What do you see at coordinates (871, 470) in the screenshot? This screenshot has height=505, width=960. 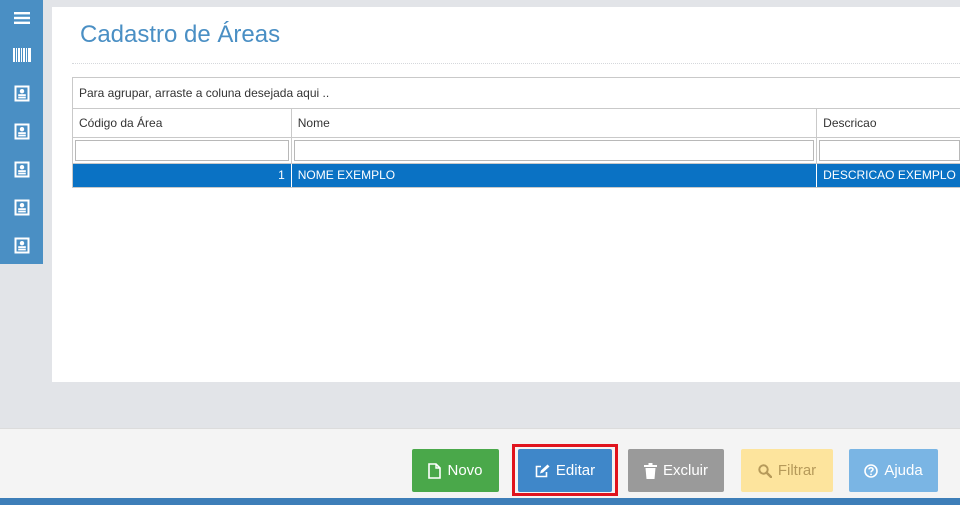 I see `help-icon` at bounding box center [871, 470].